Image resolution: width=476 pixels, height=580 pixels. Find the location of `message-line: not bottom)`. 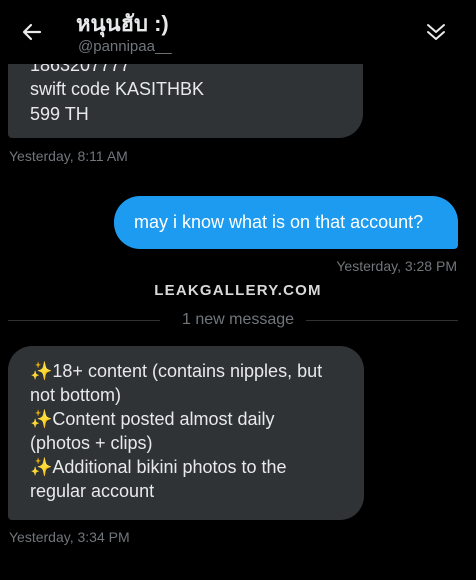

message-line: not bottom) is located at coordinates (76, 395).